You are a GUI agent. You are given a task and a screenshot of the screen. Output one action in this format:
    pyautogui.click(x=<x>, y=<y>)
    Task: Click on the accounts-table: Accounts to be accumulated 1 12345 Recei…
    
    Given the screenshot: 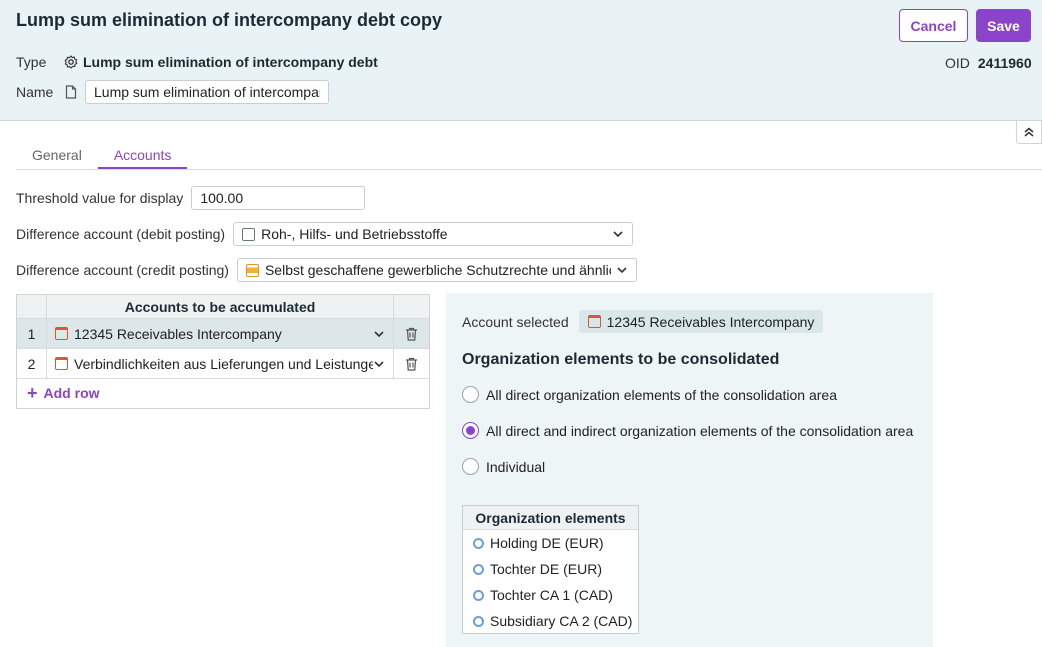 What is the action you would take?
    pyautogui.click(x=223, y=351)
    